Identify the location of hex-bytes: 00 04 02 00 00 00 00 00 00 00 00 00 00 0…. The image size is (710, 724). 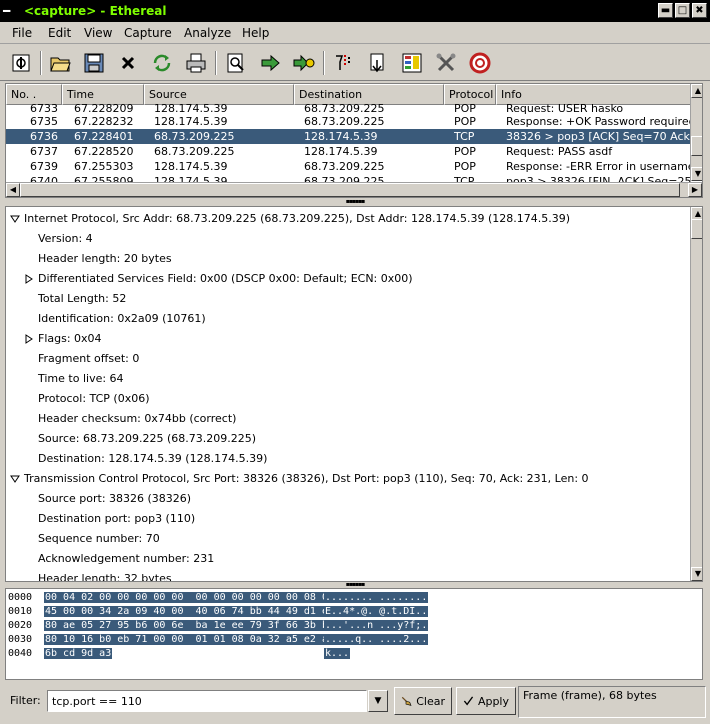
(189, 597).